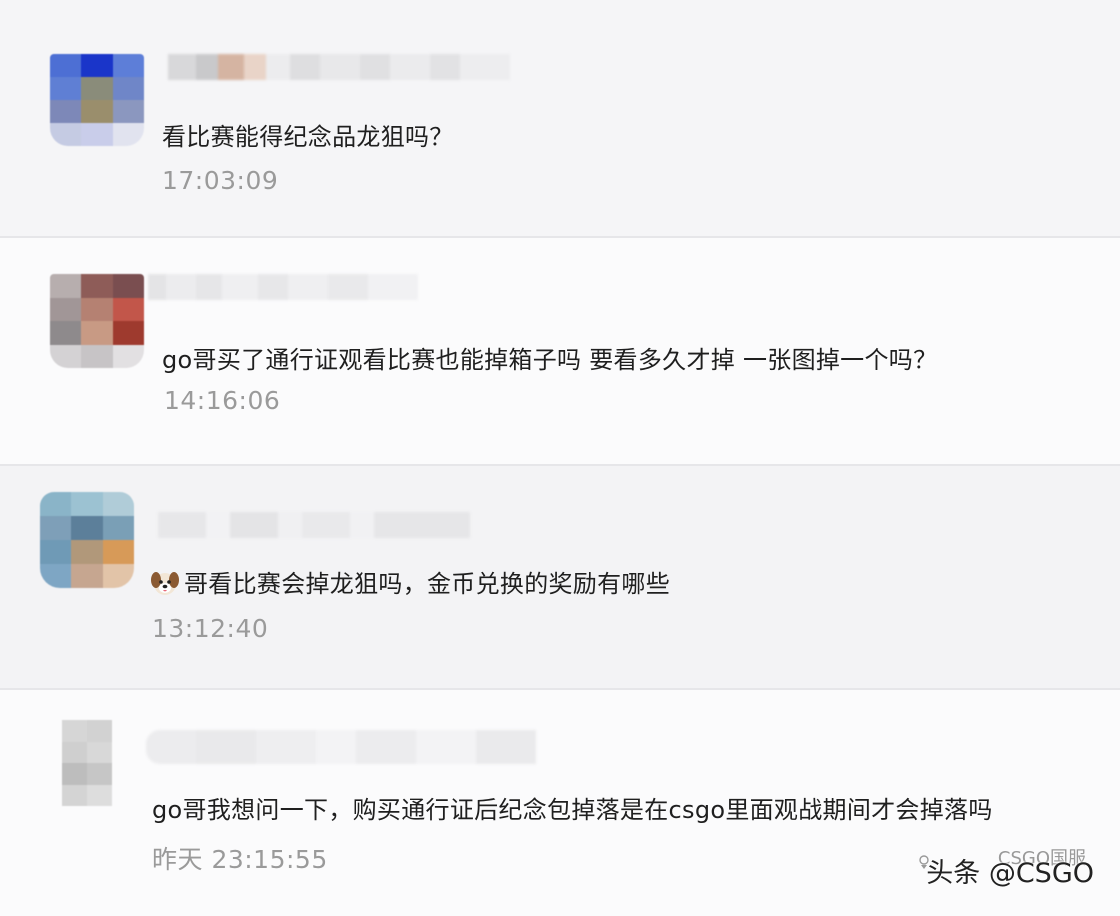 This screenshot has height=916, width=1120. Describe the element at coordinates (427, 584) in the screenshot. I see `comment-message-text: 哥看比赛会掉龙狙吗，金币兑换的奖励有哪些` at that location.